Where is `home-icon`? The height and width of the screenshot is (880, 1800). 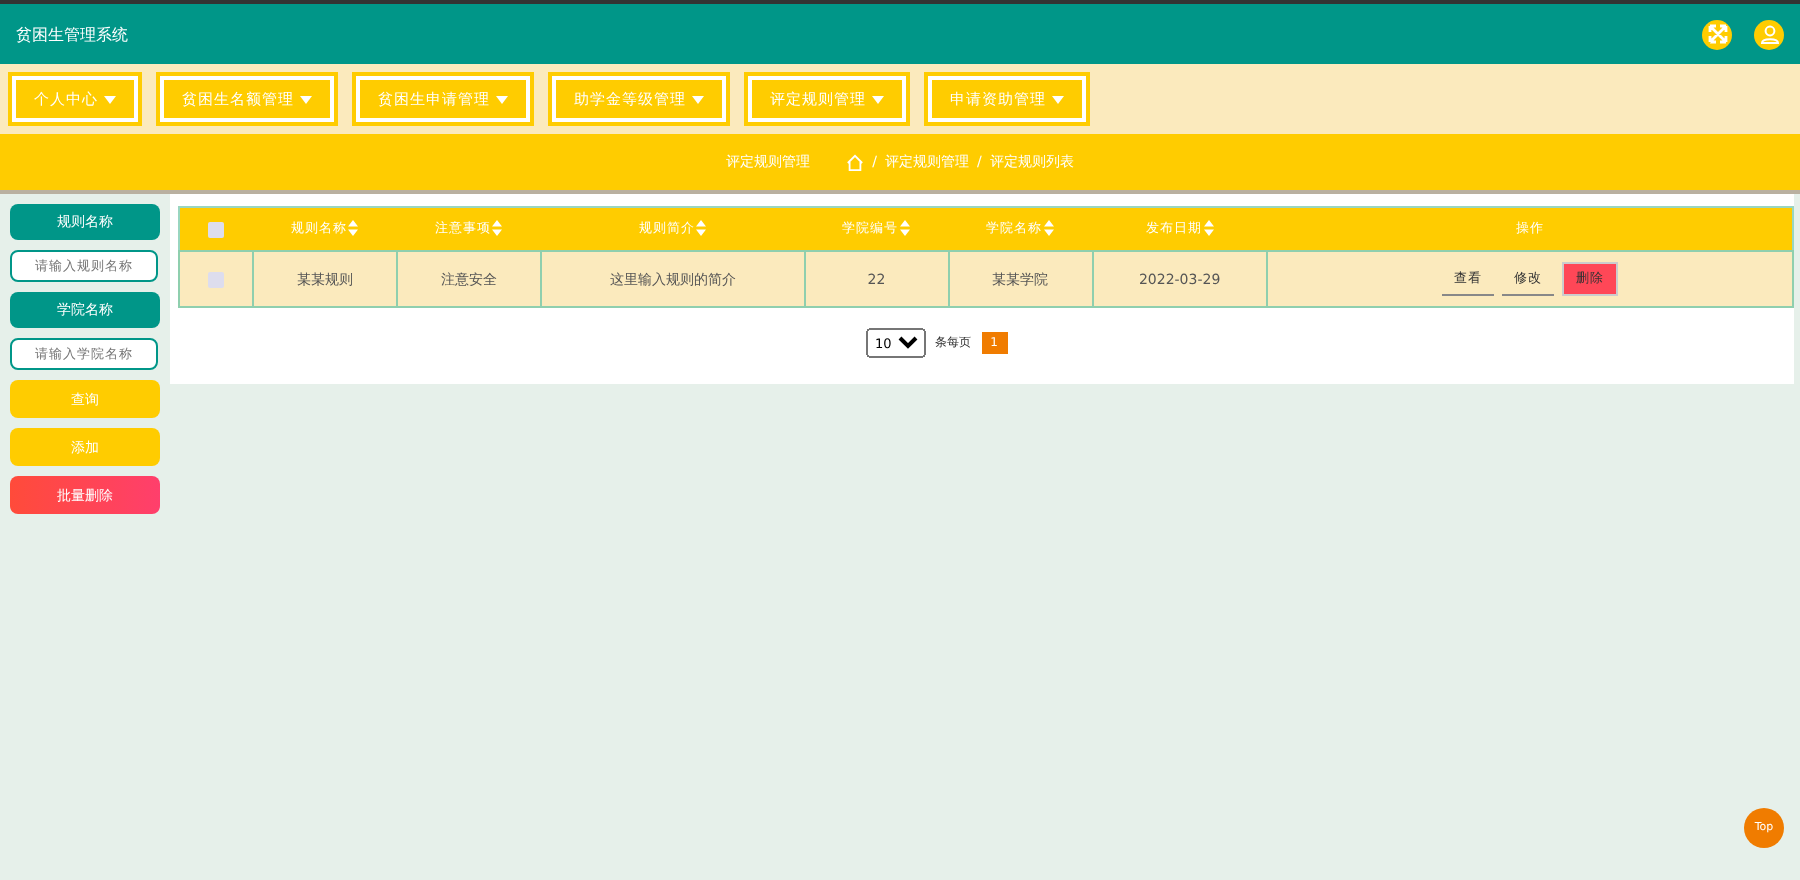 home-icon is located at coordinates (855, 162).